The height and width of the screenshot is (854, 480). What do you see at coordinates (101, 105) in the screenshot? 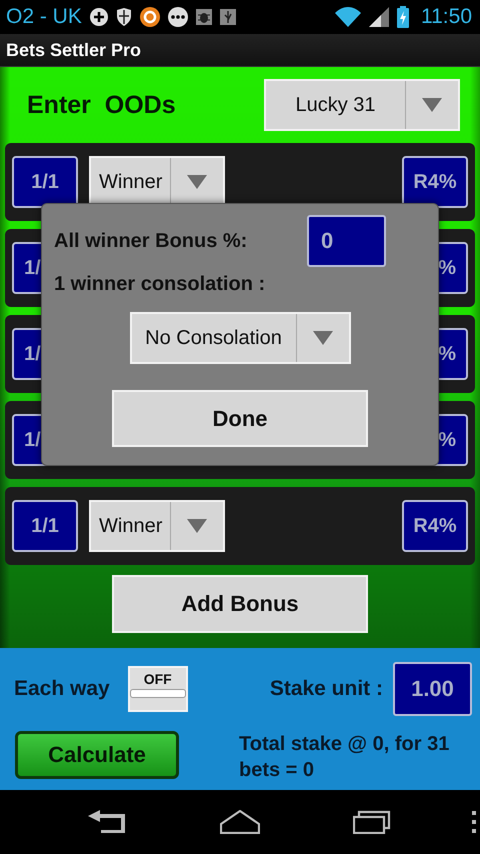
I see `section-heading: Enter OODs` at bounding box center [101, 105].